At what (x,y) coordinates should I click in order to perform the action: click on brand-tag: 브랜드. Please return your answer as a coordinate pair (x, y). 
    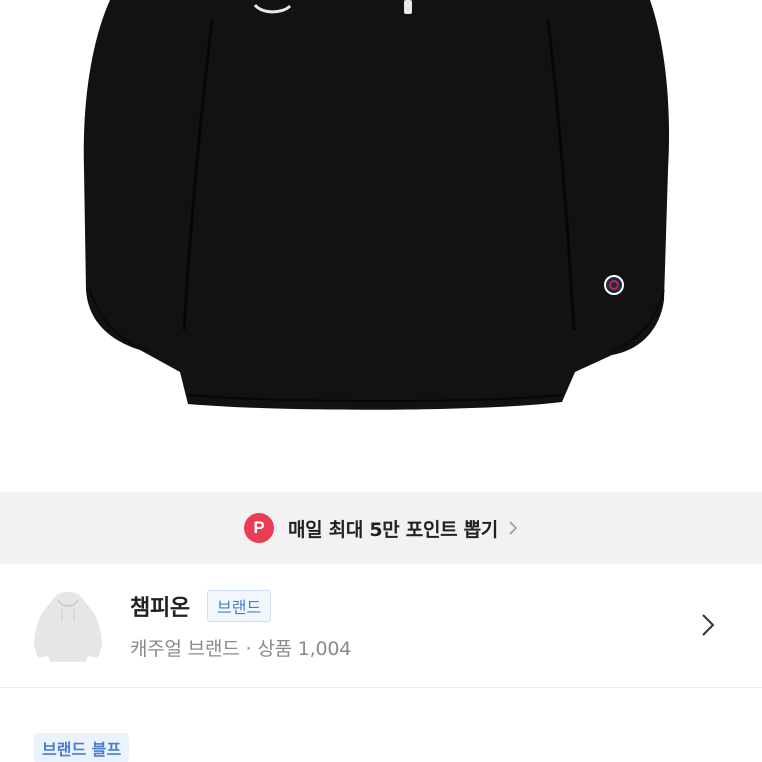
    Looking at the image, I should click on (239, 606).